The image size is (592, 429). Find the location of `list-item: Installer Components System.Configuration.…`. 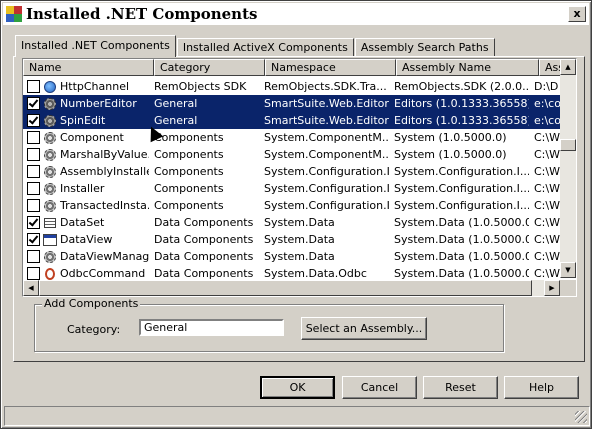

list-item: Installer Components System.Configuration.… is located at coordinates (299, 188).